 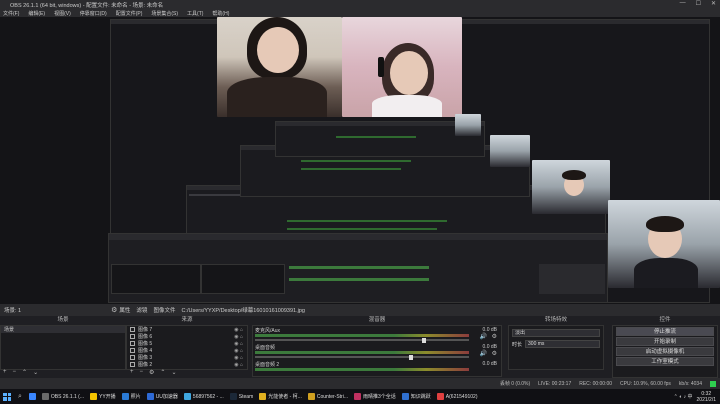 What do you see at coordinates (187, 329) in the screenshot?
I see `source-item: 图像 7 ◉ ⌂` at bounding box center [187, 329].